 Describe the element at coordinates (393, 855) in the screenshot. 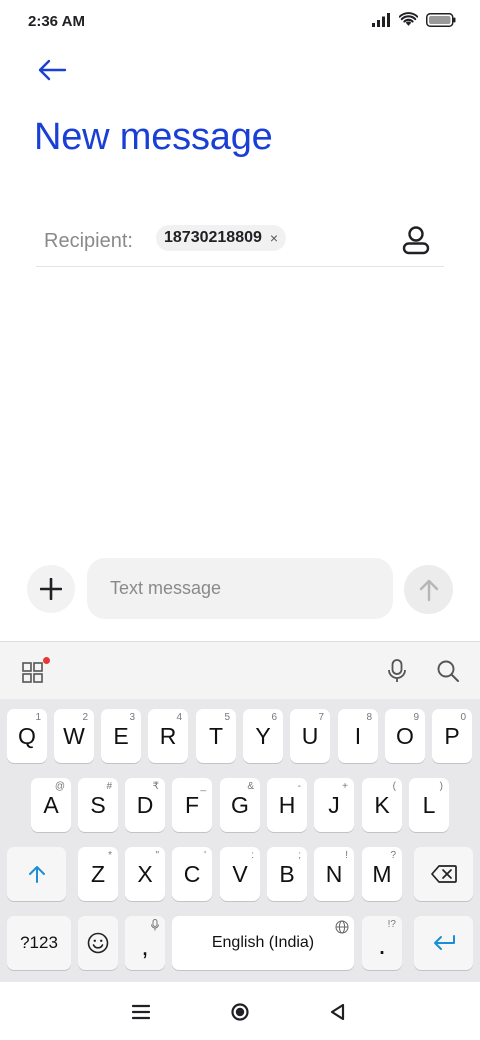

I see `key-hint: ?` at that location.